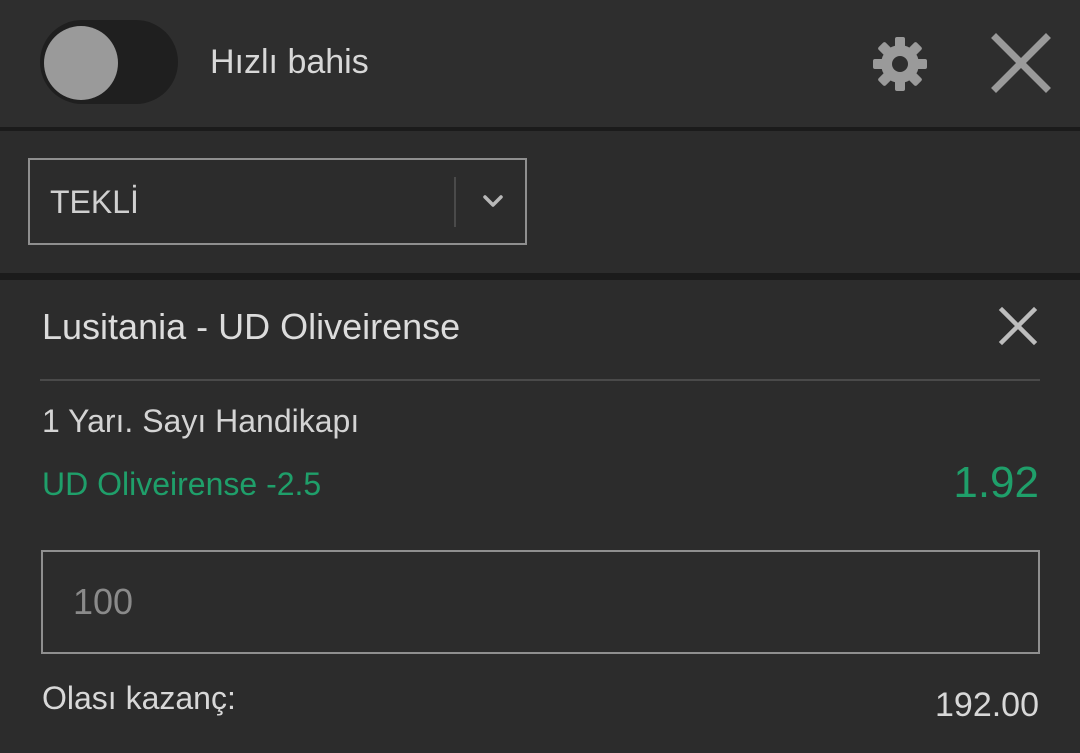  I want to click on section-divider, so click(540, 276).